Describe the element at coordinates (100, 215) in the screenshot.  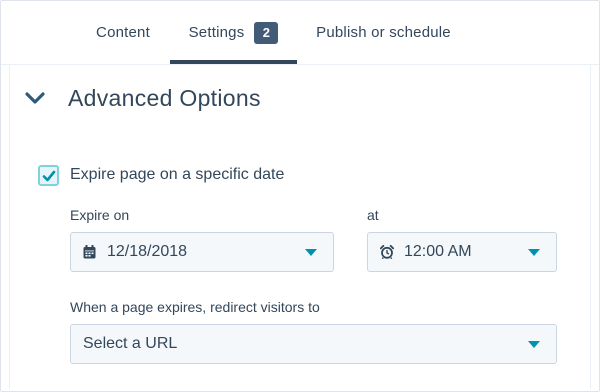
I see `expire-on-label: Expire on` at that location.